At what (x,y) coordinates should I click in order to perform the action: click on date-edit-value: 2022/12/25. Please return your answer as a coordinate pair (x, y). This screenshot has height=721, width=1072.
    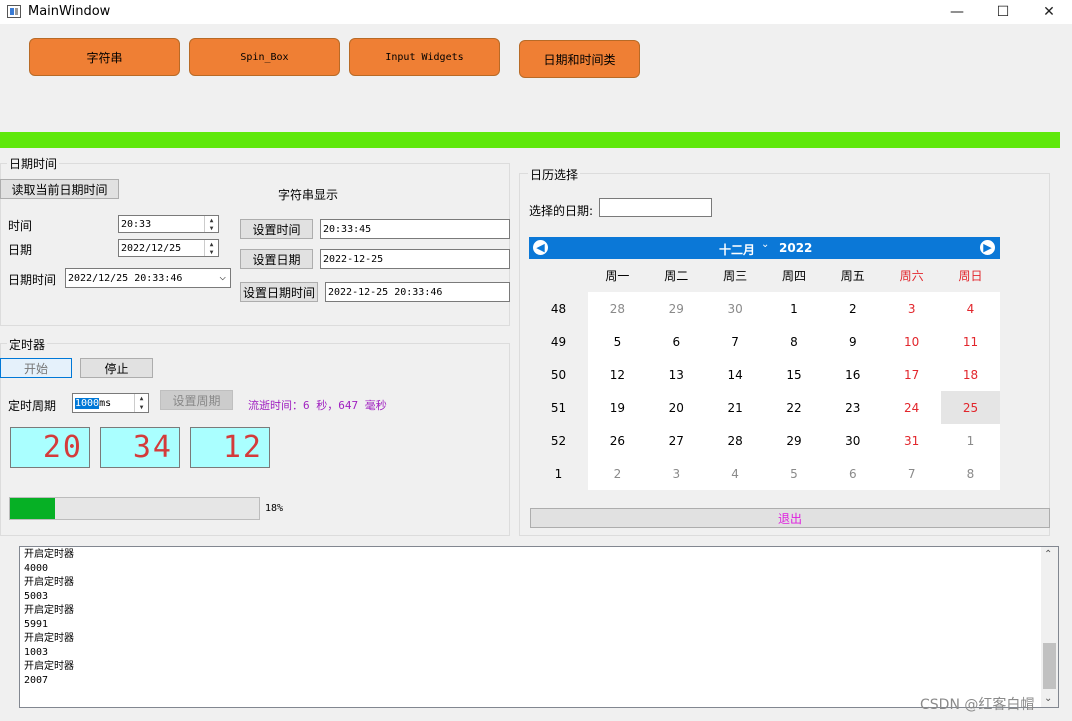
    Looking at the image, I should click on (151, 248).